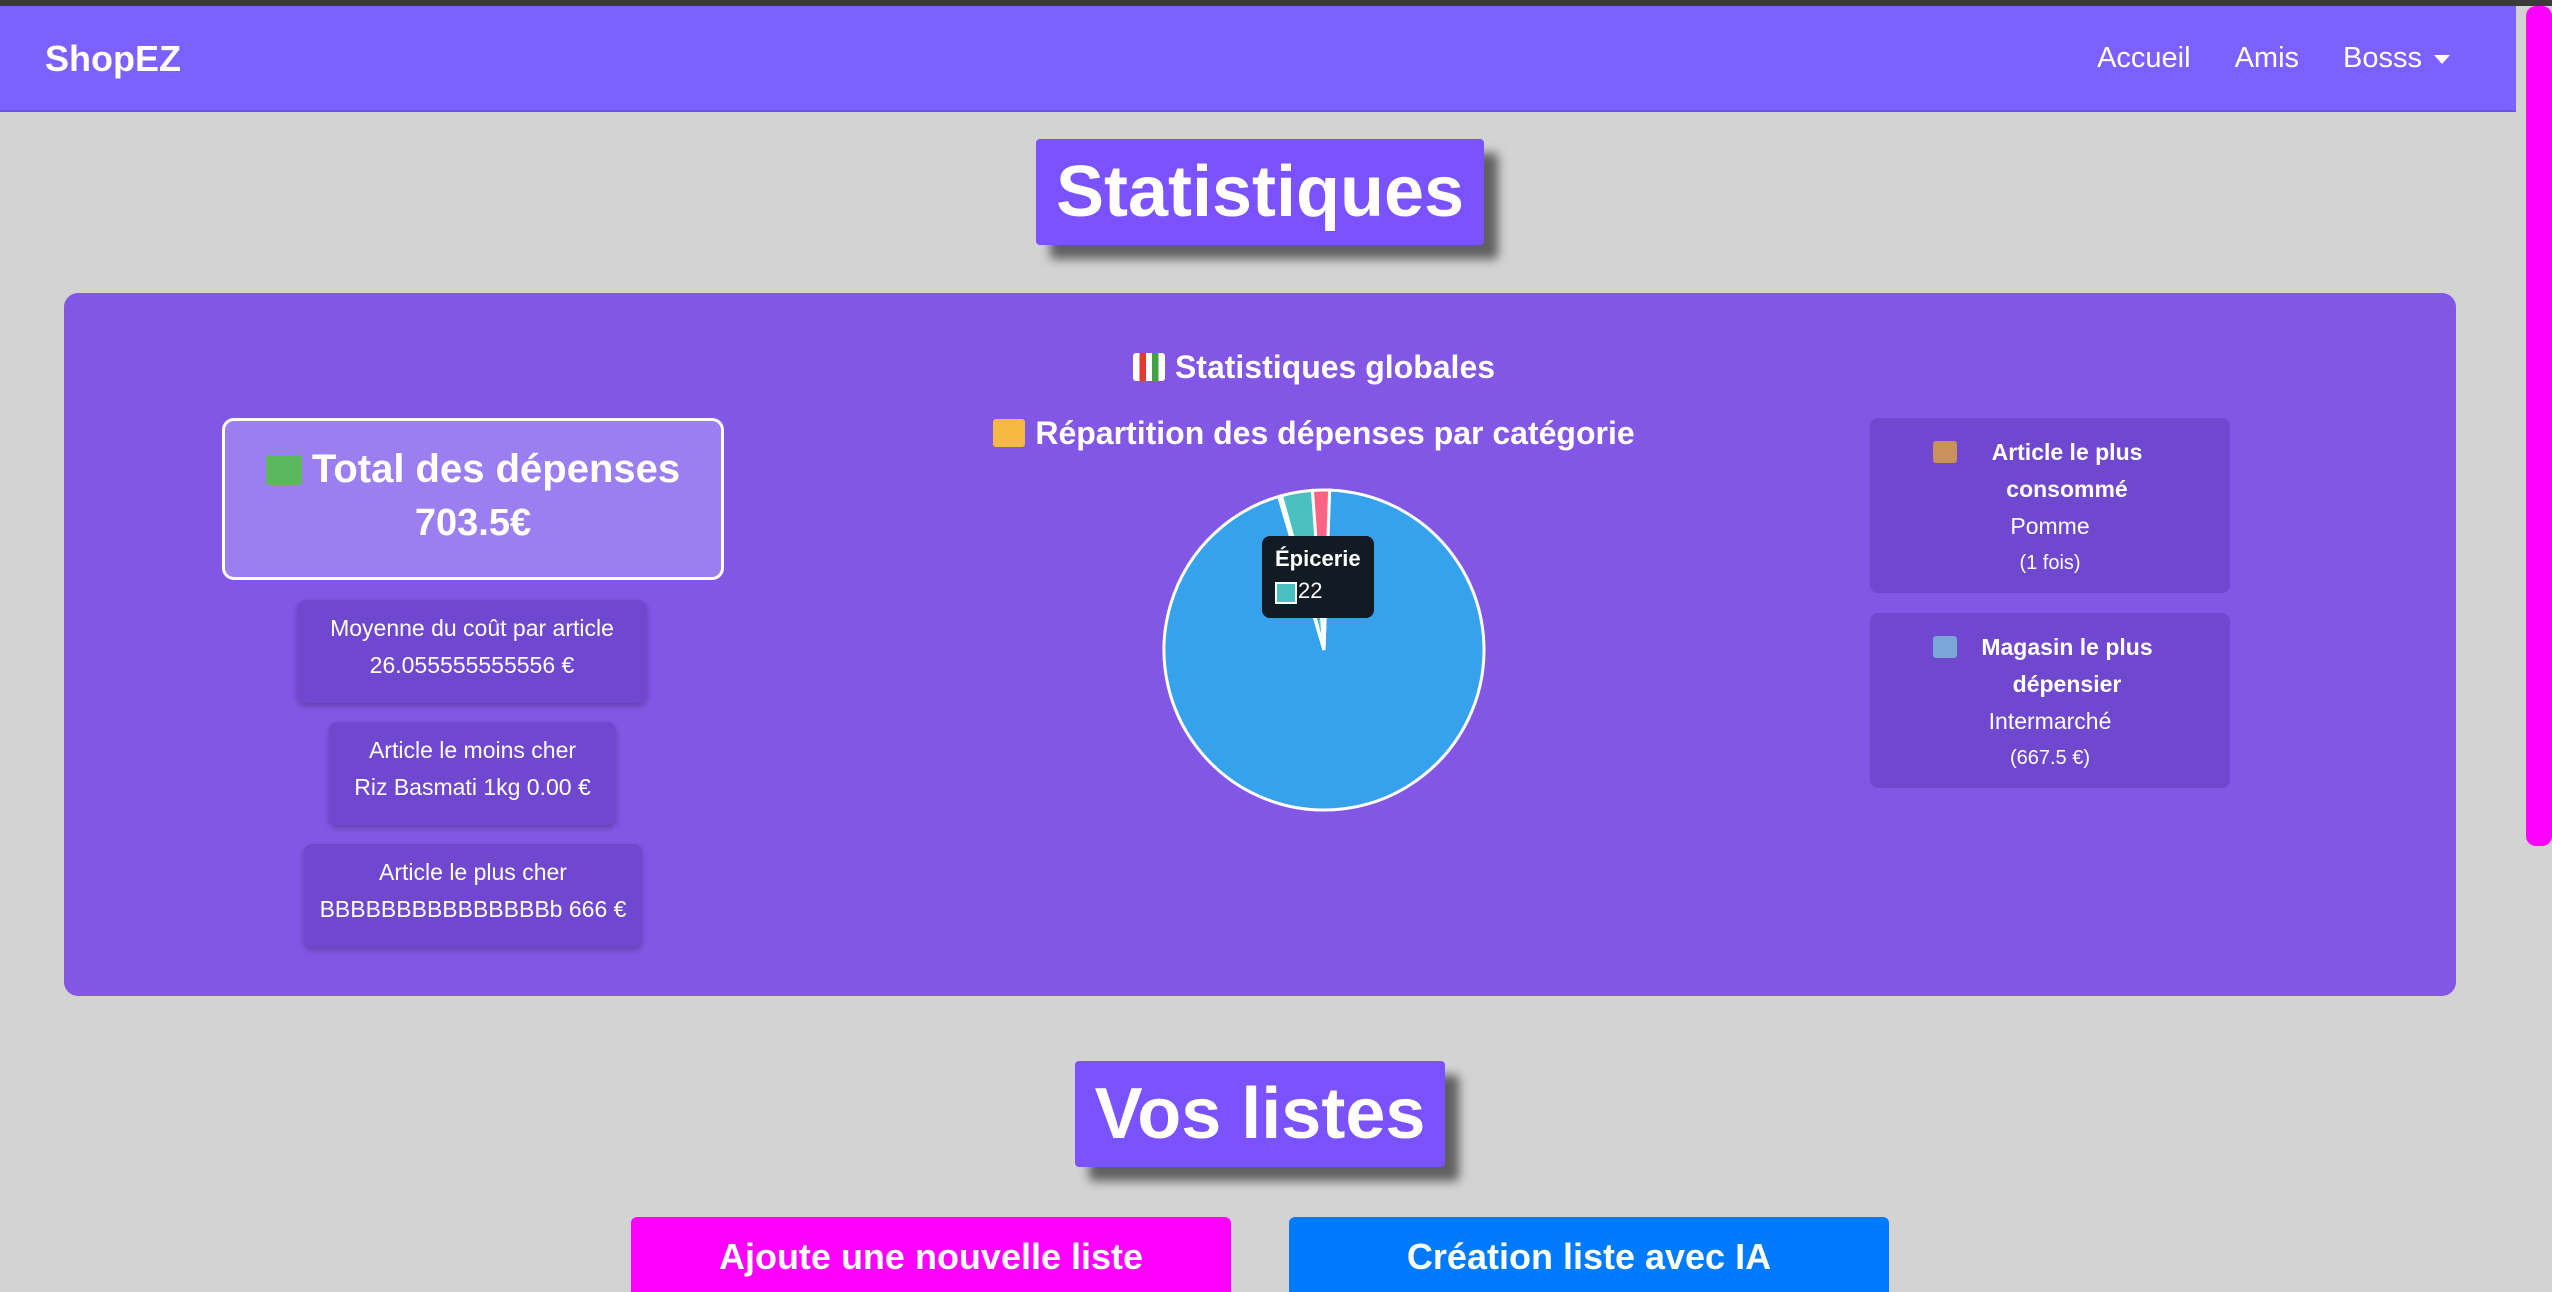 The height and width of the screenshot is (1292, 2552). Describe the element at coordinates (2050, 758) in the screenshot. I see `top-store-amount: (667.5 €)` at that location.